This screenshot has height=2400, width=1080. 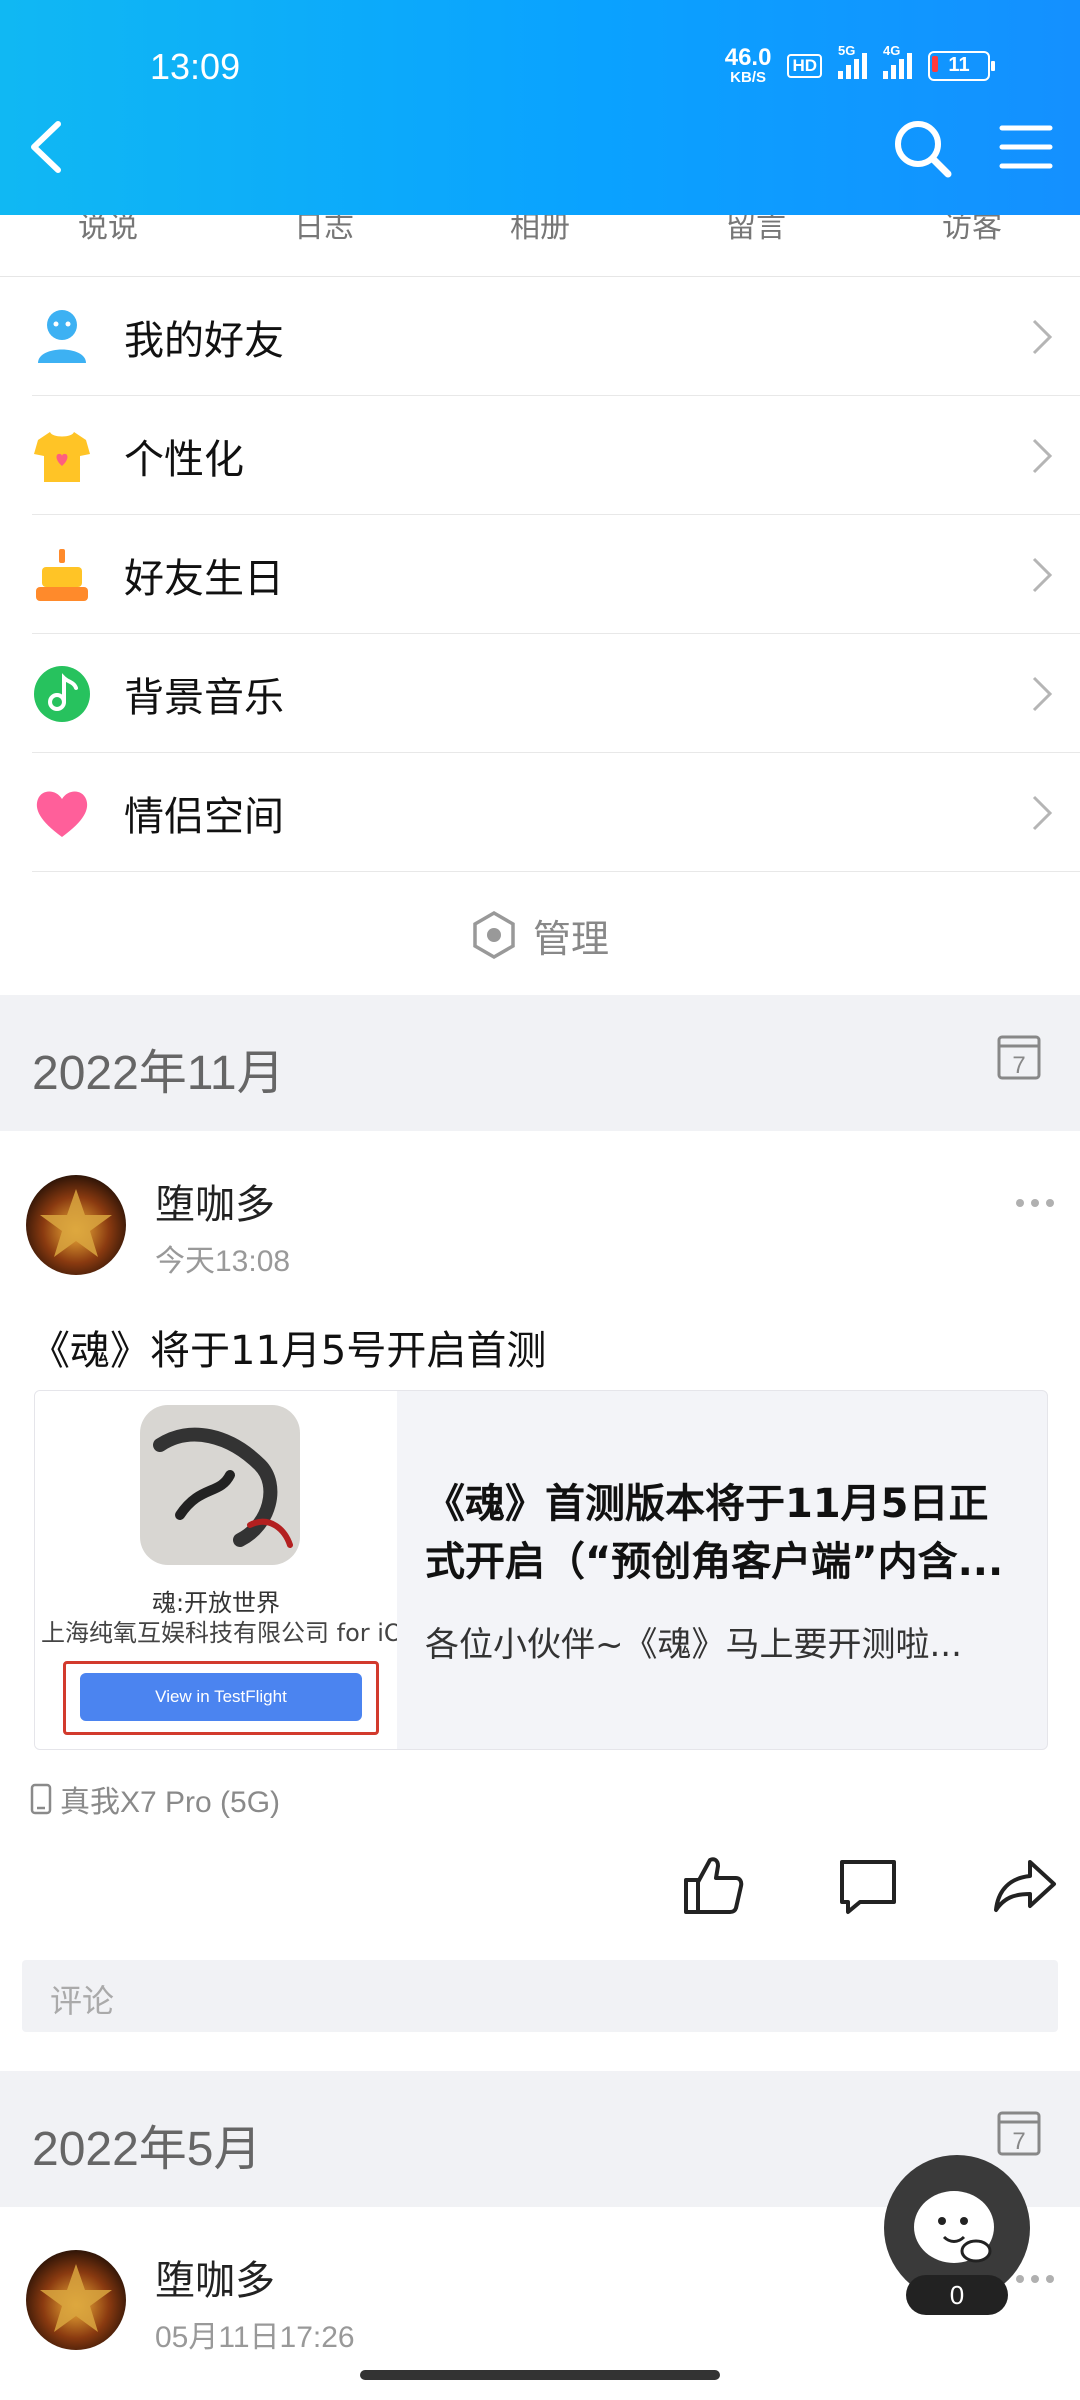 I want to click on tshirt-icon, so click(x=62, y=456).